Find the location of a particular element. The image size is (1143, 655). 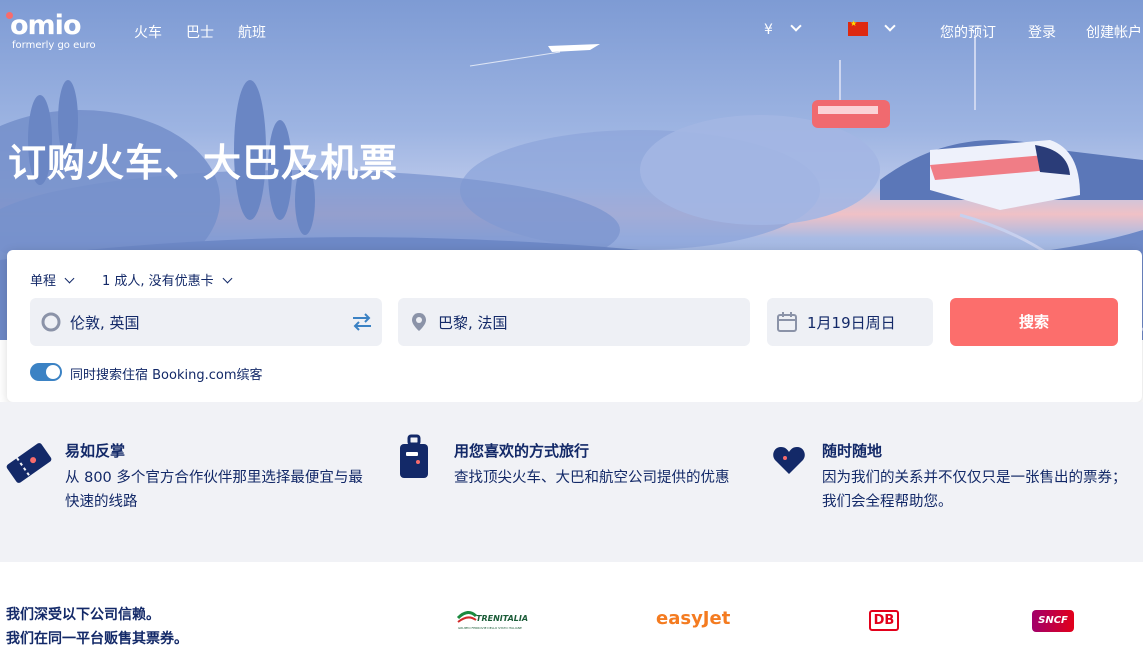

partner-easyjet-logo: easyJet is located at coordinates (693, 618).